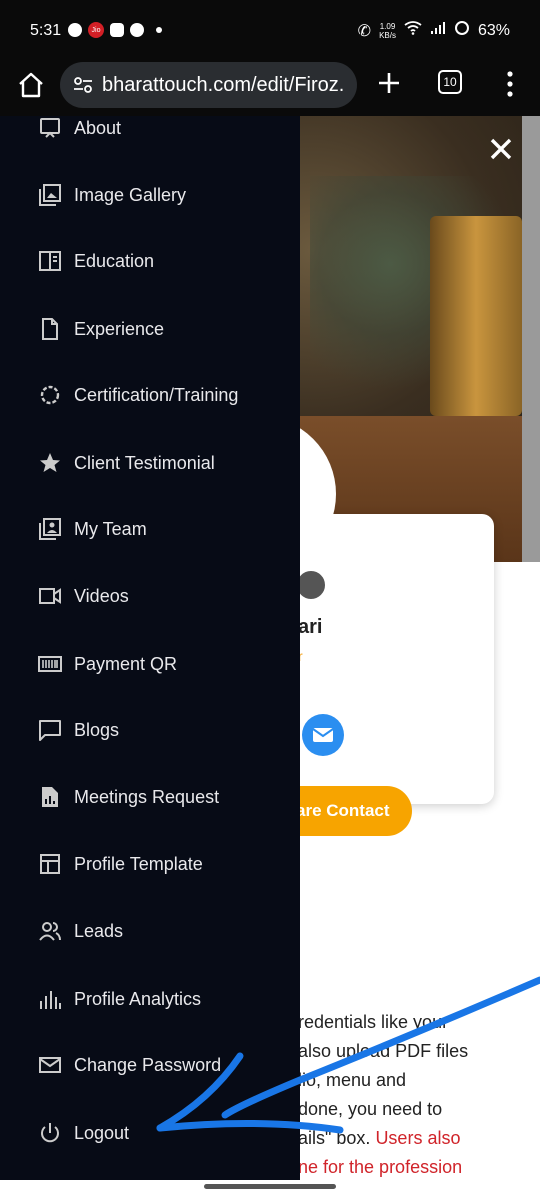 Image resolution: width=540 pixels, height=1200 pixels. What do you see at coordinates (510, 84) in the screenshot?
I see `overflow-menu-icon` at bounding box center [510, 84].